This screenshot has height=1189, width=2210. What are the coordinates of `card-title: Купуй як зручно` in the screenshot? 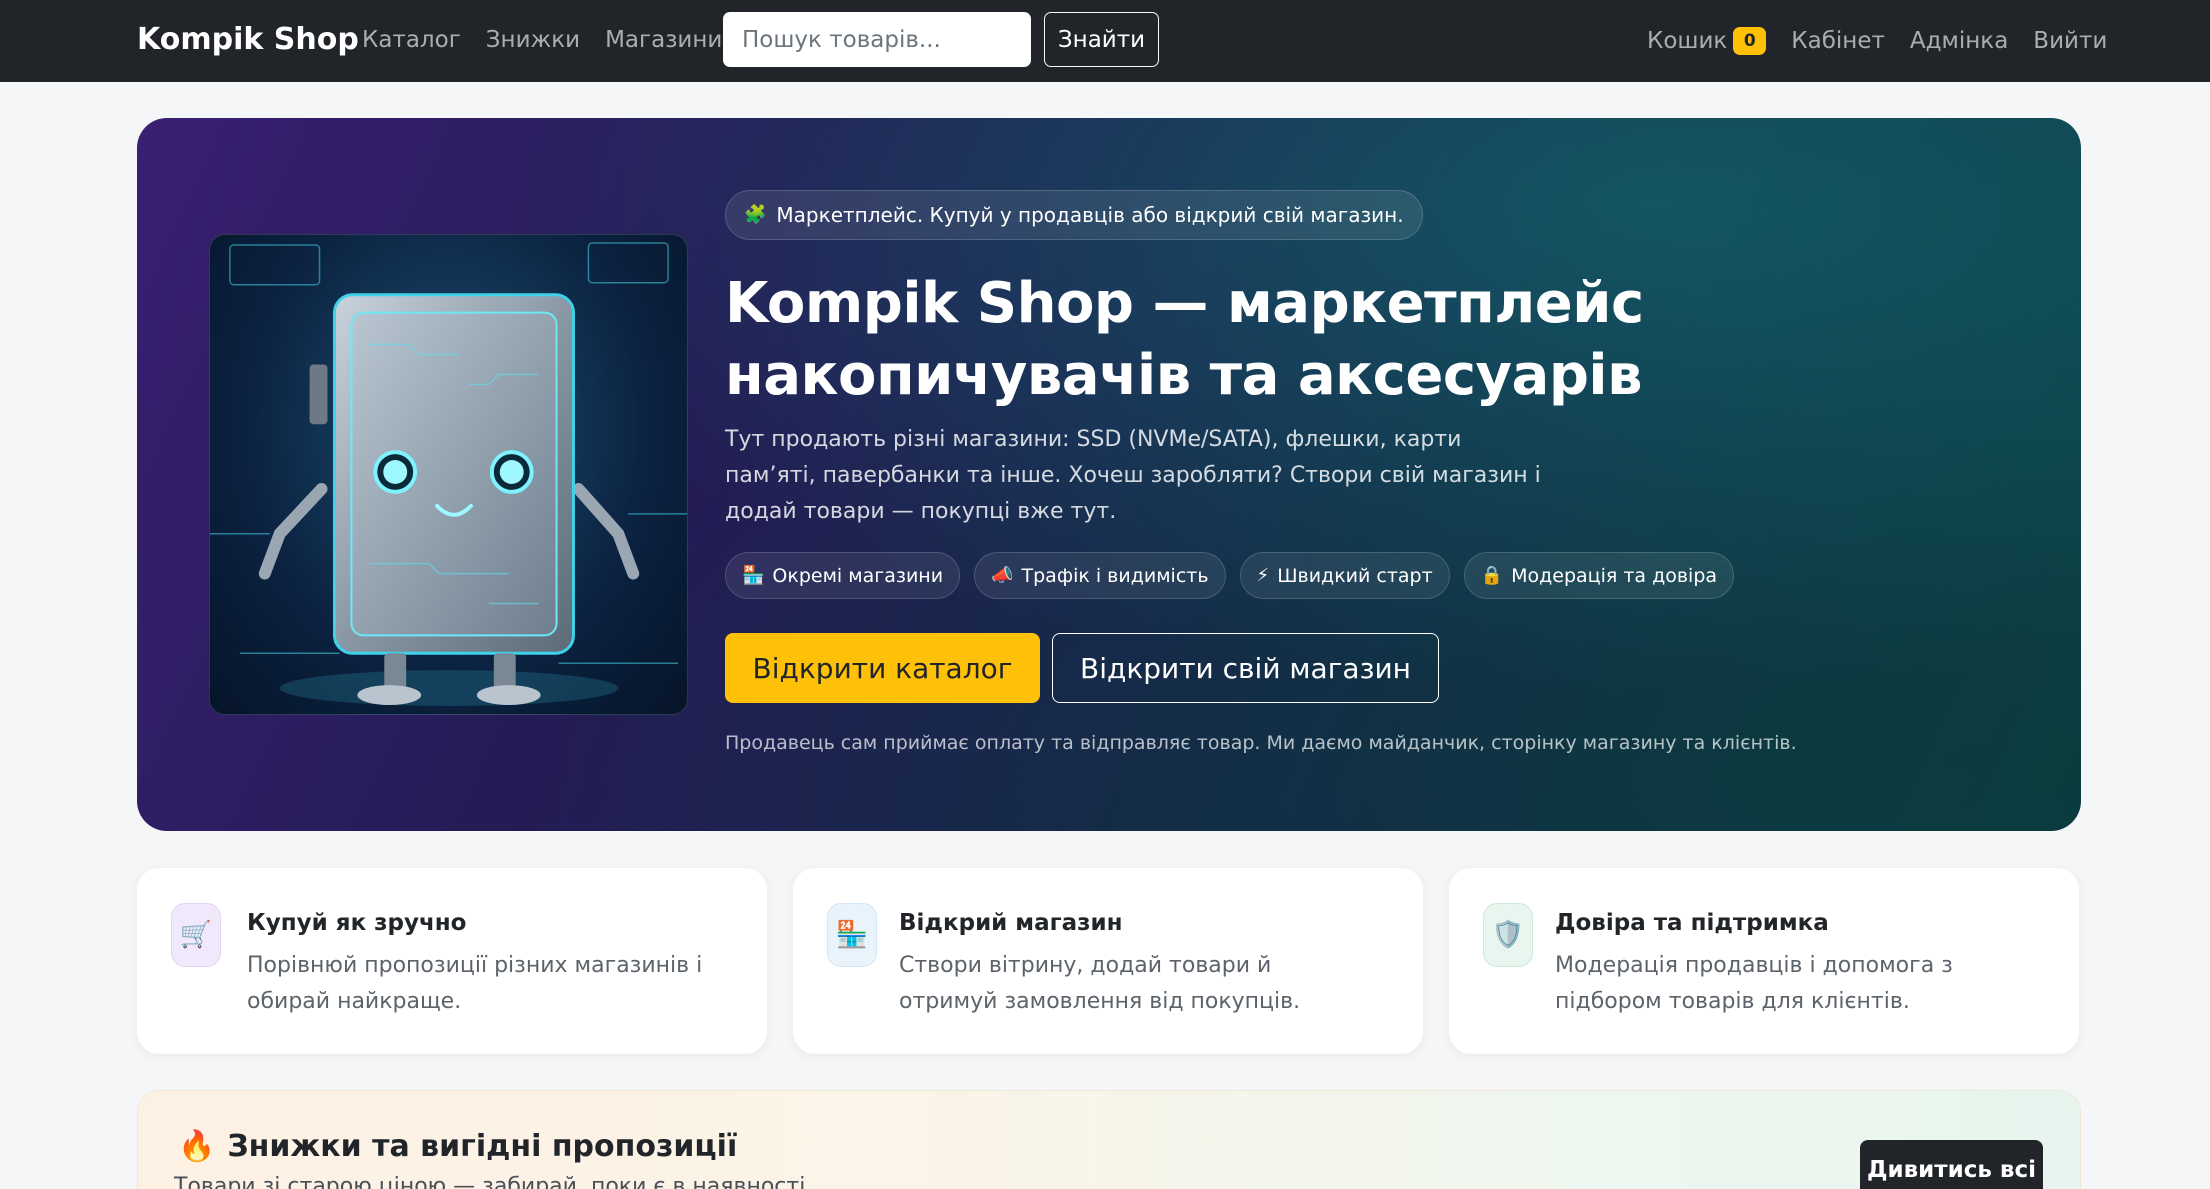 It's located at (357, 923).